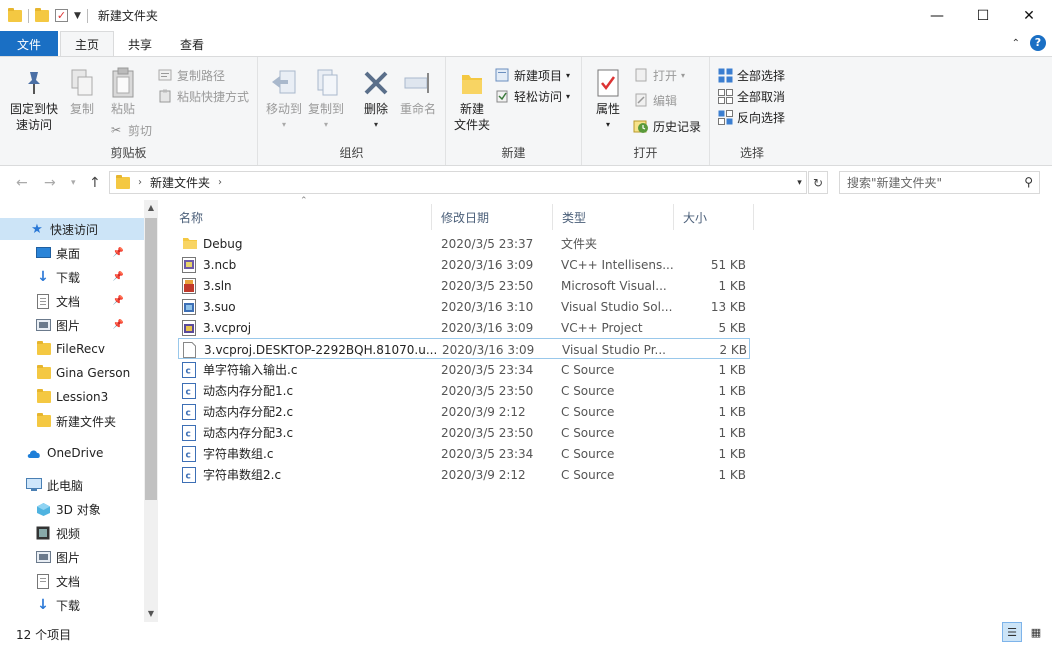  Describe the element at coordinates (40, 533) in the screenshot. I see `nav-videos: 视频` at that location.